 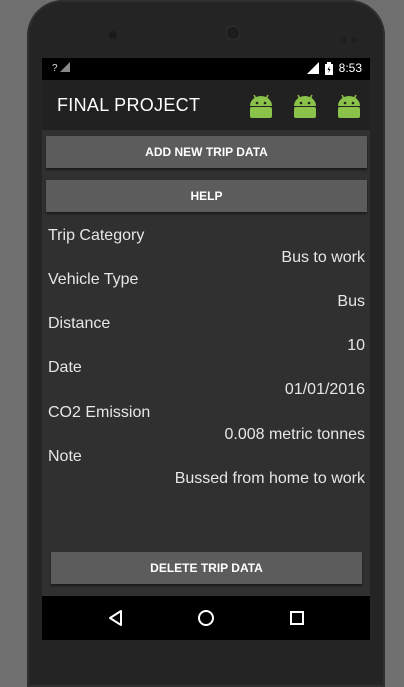 I want to click on signal-indicator: ?, so click(x=61, y=68).